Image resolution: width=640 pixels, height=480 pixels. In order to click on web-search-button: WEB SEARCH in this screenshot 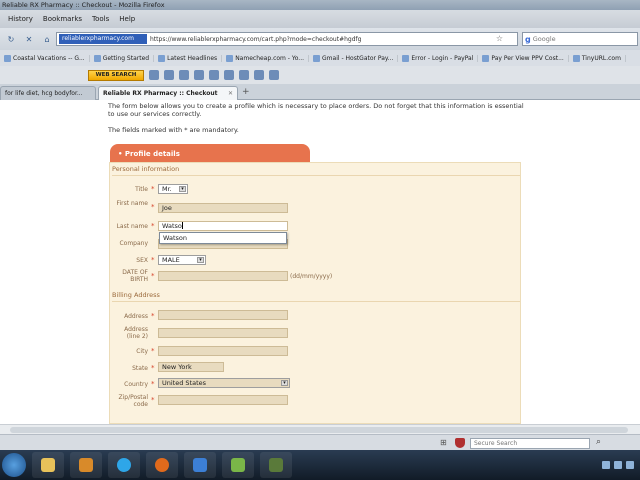, I will do `click(116, 75)`.